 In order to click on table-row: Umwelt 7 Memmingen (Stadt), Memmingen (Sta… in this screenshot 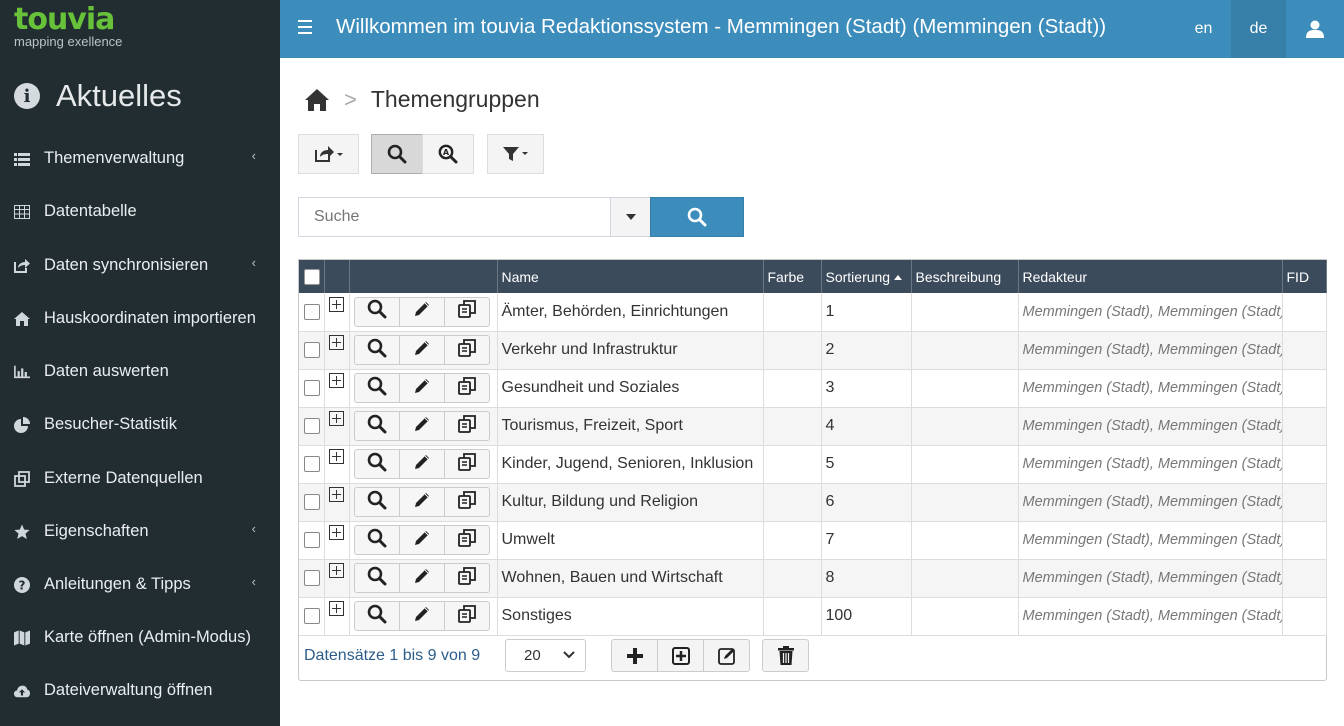, I will do `click(813, 540)`.